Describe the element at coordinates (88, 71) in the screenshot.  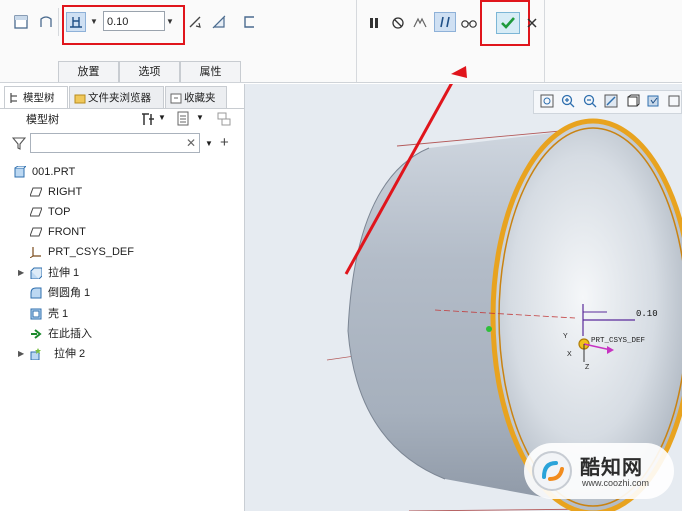
I see `tab-placement: 放置` at that location.